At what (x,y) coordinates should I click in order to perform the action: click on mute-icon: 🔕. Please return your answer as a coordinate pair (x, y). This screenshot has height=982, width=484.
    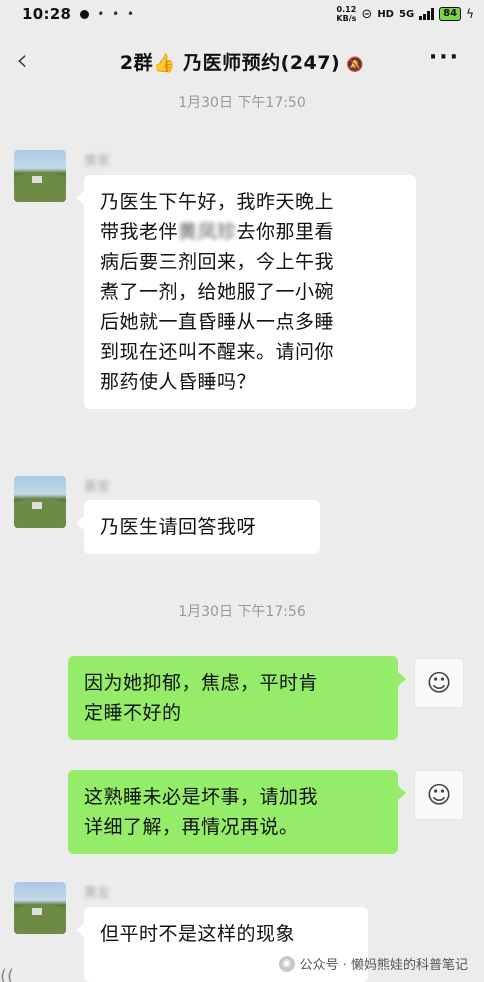
    Looking at the image, I should click on (355, 65).